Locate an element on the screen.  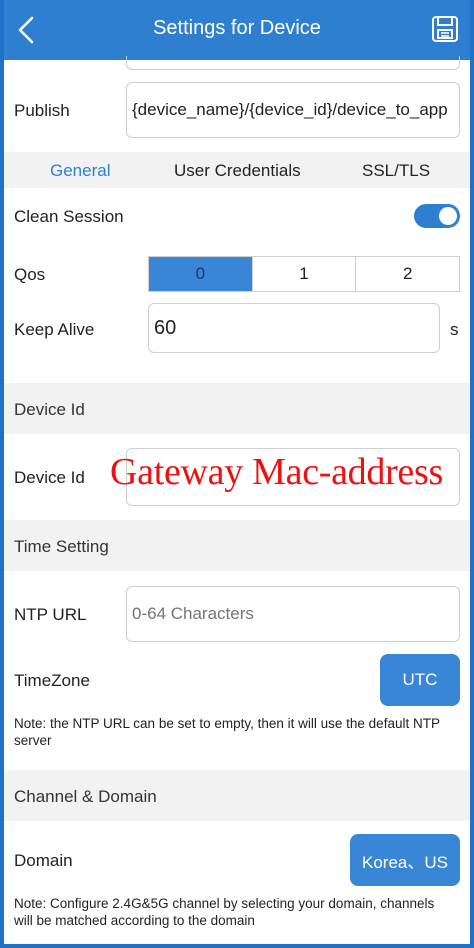
channel-section-title: Channel & Domain is located at coordinates (85, 796).